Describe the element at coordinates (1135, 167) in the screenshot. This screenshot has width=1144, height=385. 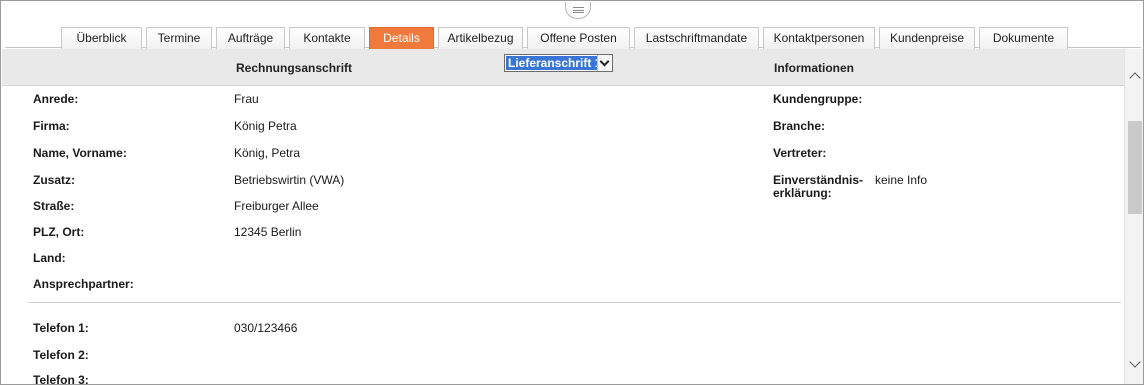
I see `scrollbar-thumb` at that location.